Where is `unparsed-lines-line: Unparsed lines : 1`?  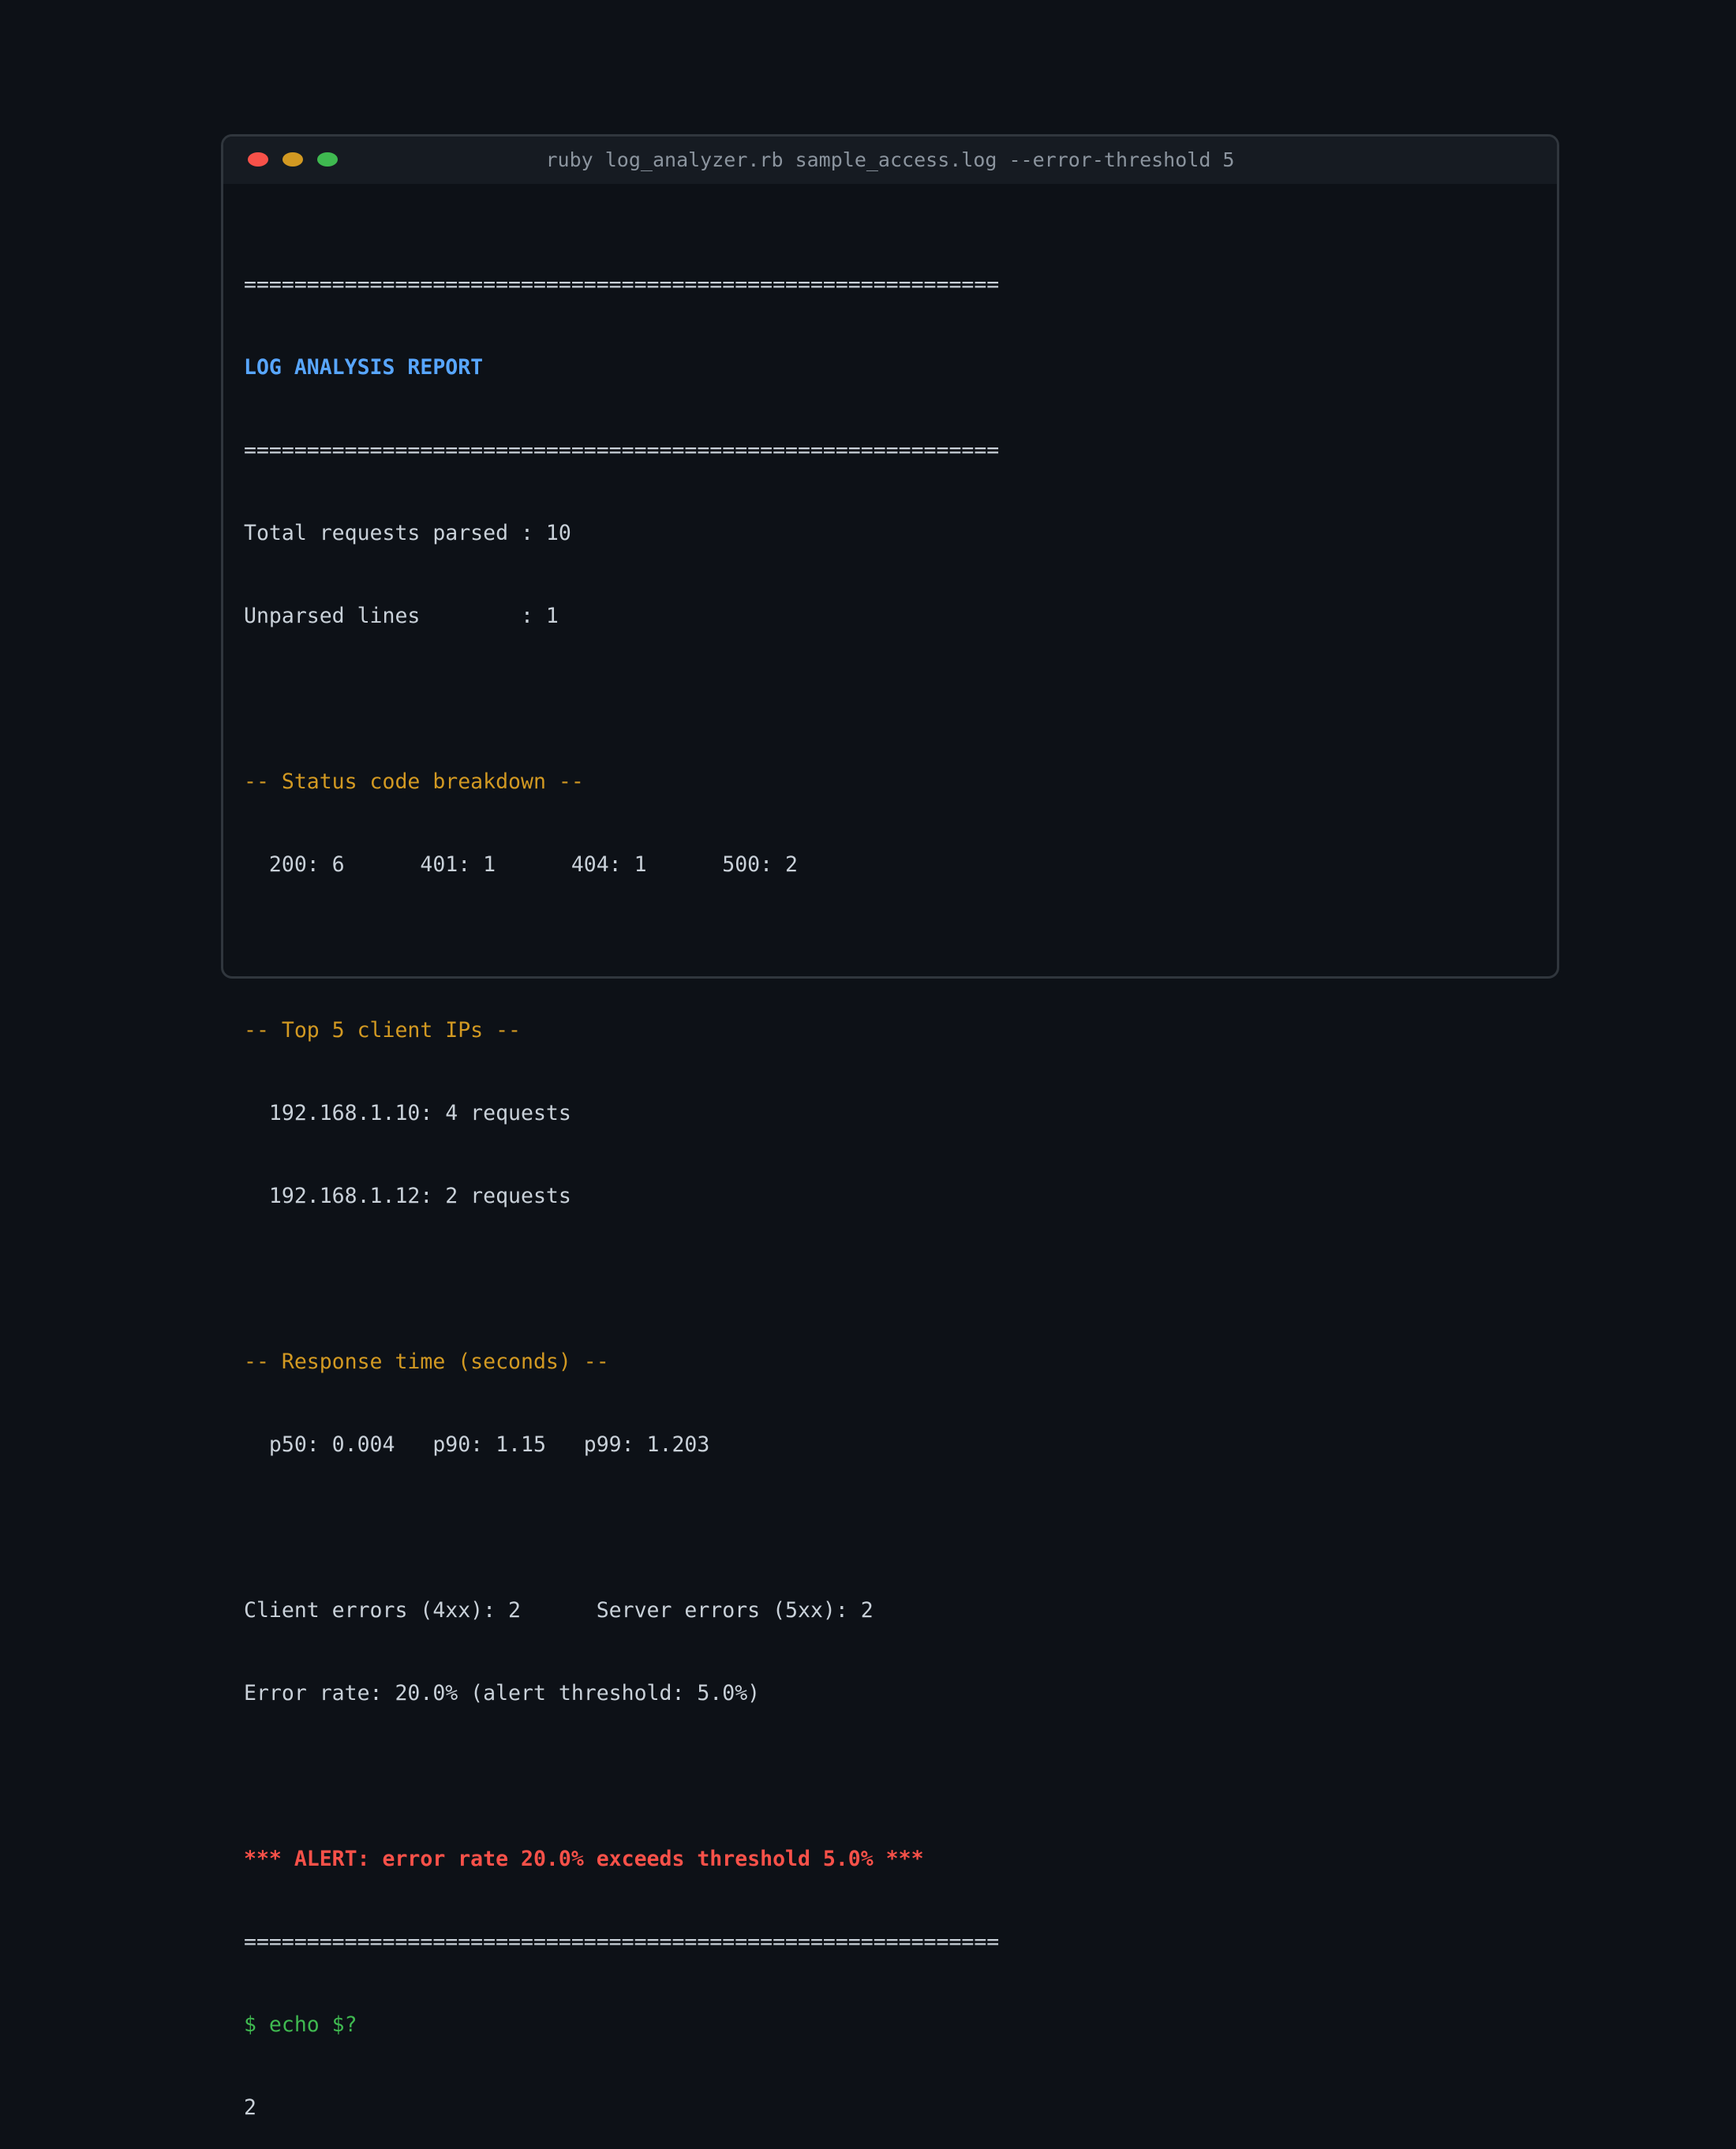
unparsed-lines-line: Unparsed lines : 1 is located at coordinates (401, 616).